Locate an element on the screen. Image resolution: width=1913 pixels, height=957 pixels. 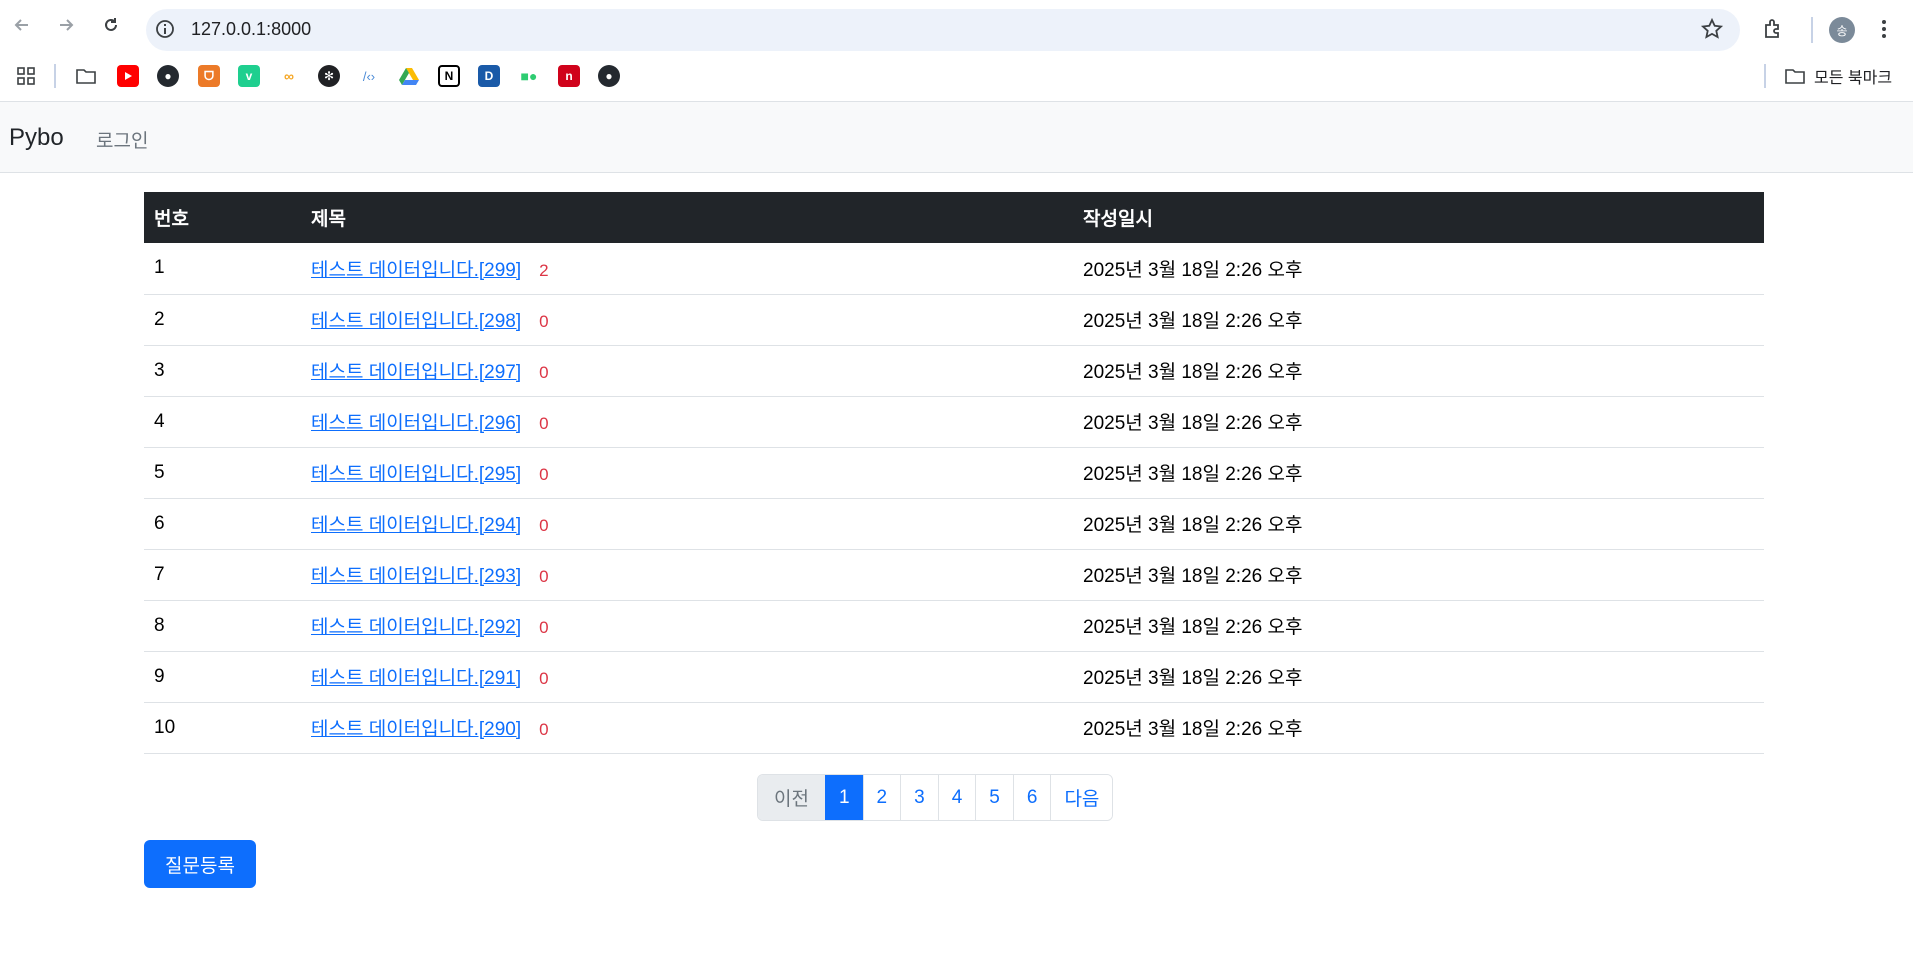
next-page-button: 다음 is located at coordinates (1081, 797).